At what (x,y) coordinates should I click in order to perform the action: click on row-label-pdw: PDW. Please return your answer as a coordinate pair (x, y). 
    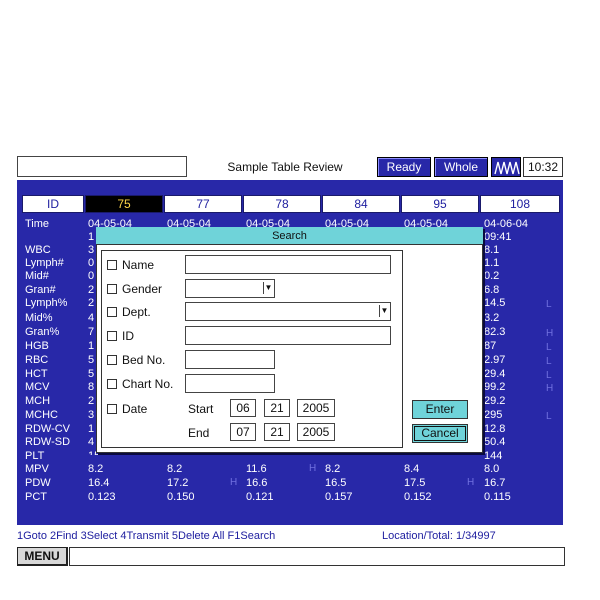
    Looking at the image, I should click on (38, 483).